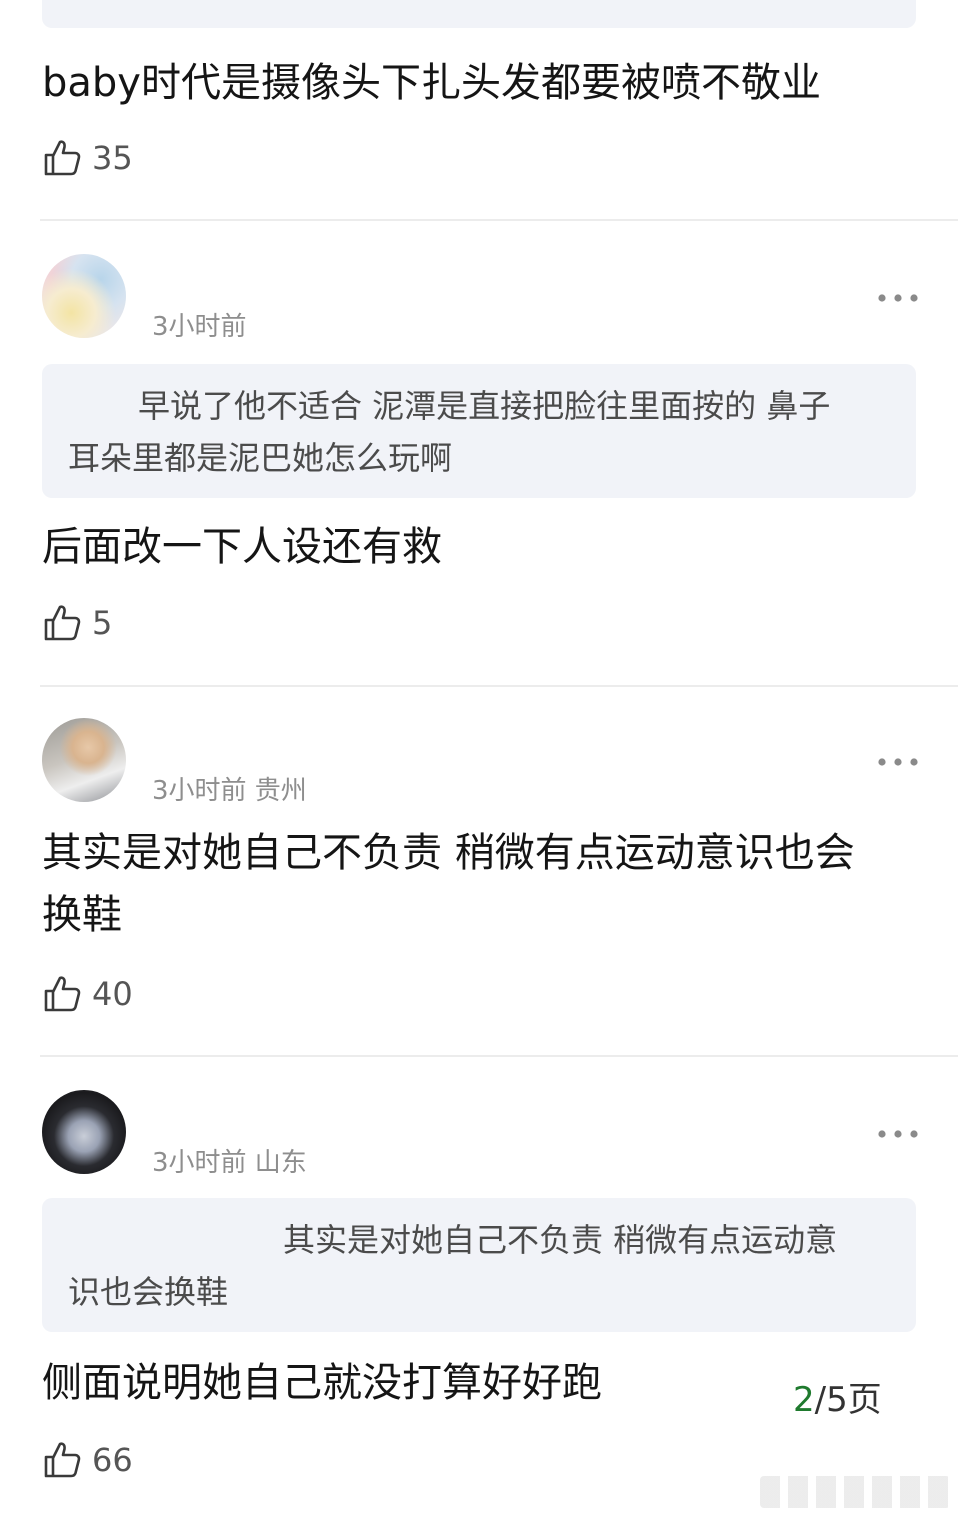 The width and height of the screenshot is (960, 1520). Describe the element at coordinates (102, 623) in the screenshot. I see `like-count-2: 5` at that location.